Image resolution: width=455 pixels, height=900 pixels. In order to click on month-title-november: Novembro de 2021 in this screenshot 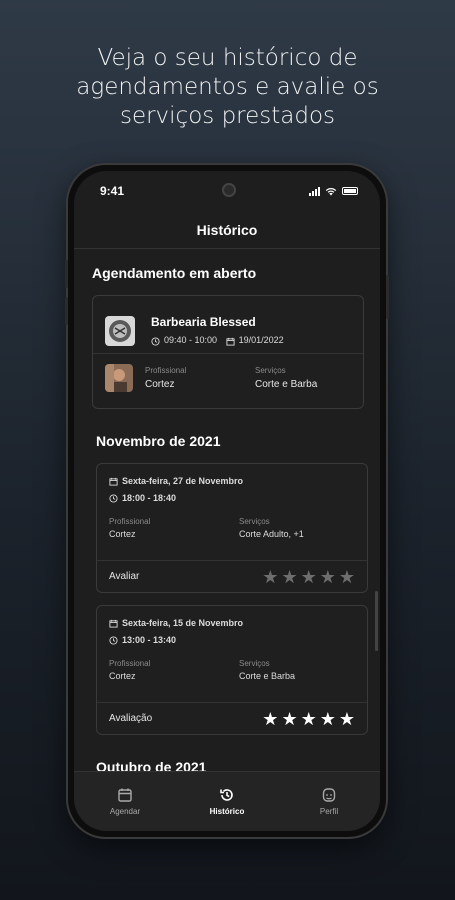, I will do `click(158, 441)`.